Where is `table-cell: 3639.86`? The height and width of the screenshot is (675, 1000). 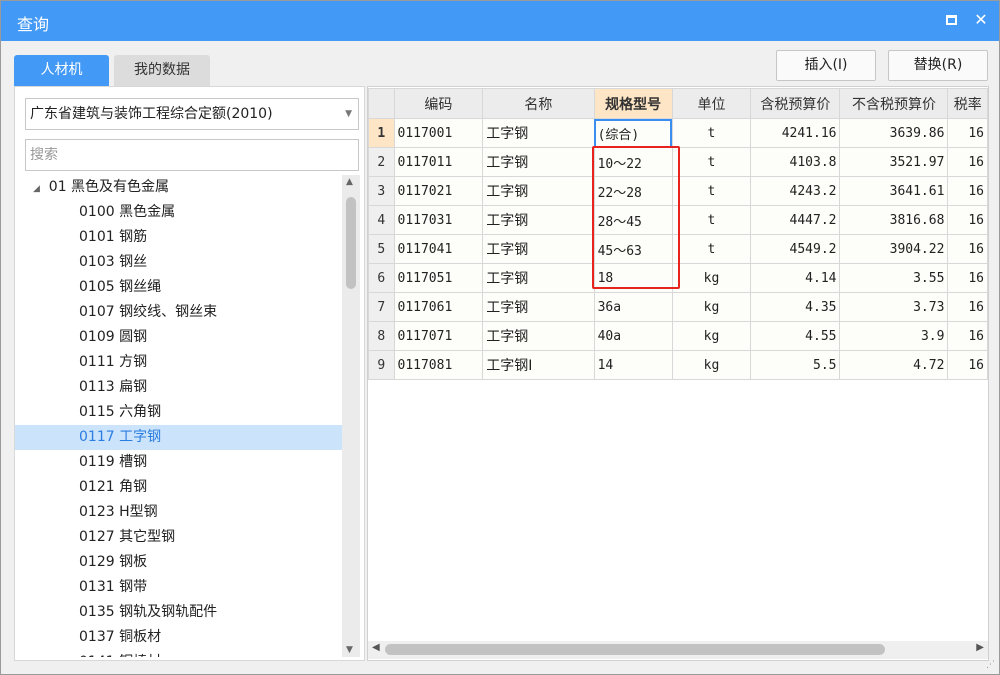
table-cell: 3639.86 is located at coordinates (894, 133).